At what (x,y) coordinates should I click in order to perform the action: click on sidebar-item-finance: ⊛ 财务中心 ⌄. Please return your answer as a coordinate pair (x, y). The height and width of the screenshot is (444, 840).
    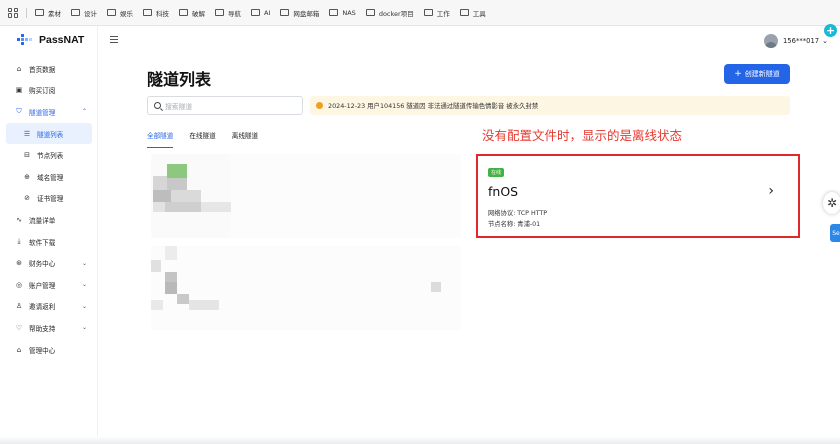
    Looking at the image, I should click on (49, 263).